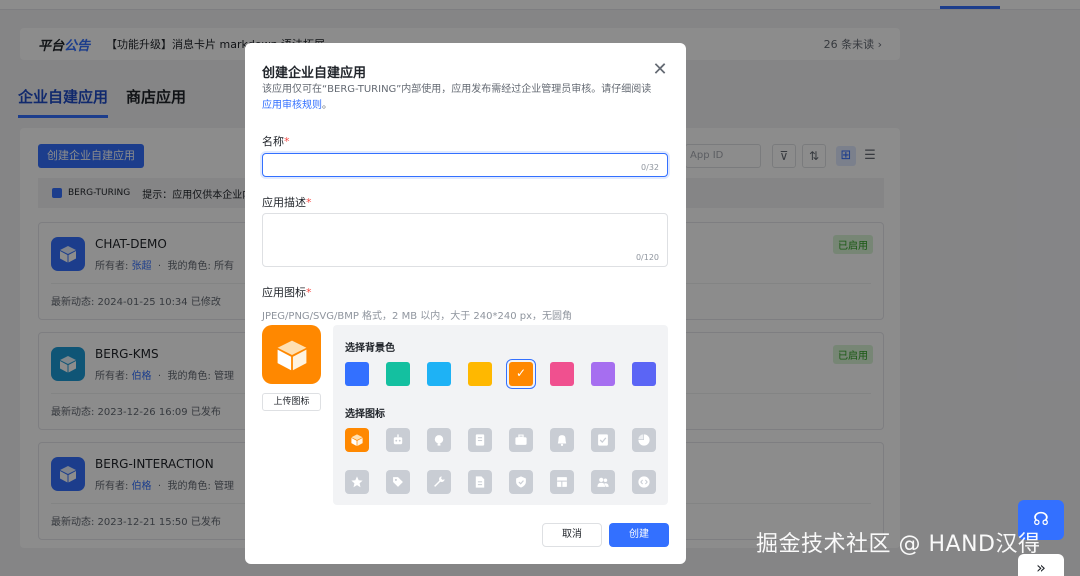 The height and width of the screenshot is (576, 1080). Describe the element at coordinates (465, 240) in the screenshot. I see `description-textarea: 0/120` at that location.